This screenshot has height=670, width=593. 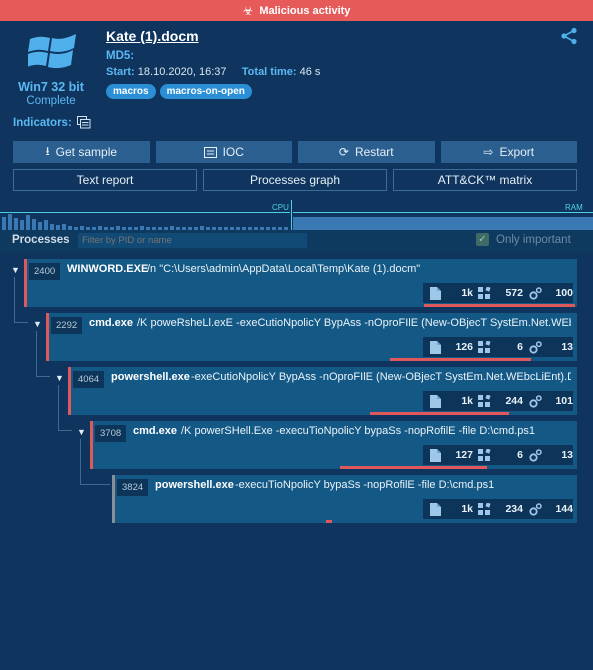 What do you see at coordinates (374, 152) in the screenshot?
I see `restart-label: Restart` at bounding box center [374, 152].